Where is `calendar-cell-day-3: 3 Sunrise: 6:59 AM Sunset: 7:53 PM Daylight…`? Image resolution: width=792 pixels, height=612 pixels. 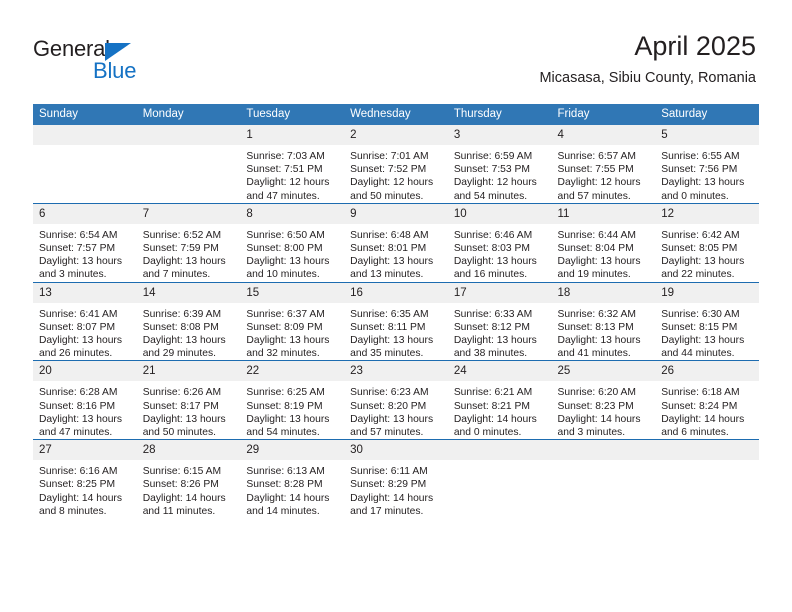 calendar-cell-day-3: 3 Sunrise: 6:59 AM Sunset: 7:53 PM Daylight… is located at coordinates (499, 164).